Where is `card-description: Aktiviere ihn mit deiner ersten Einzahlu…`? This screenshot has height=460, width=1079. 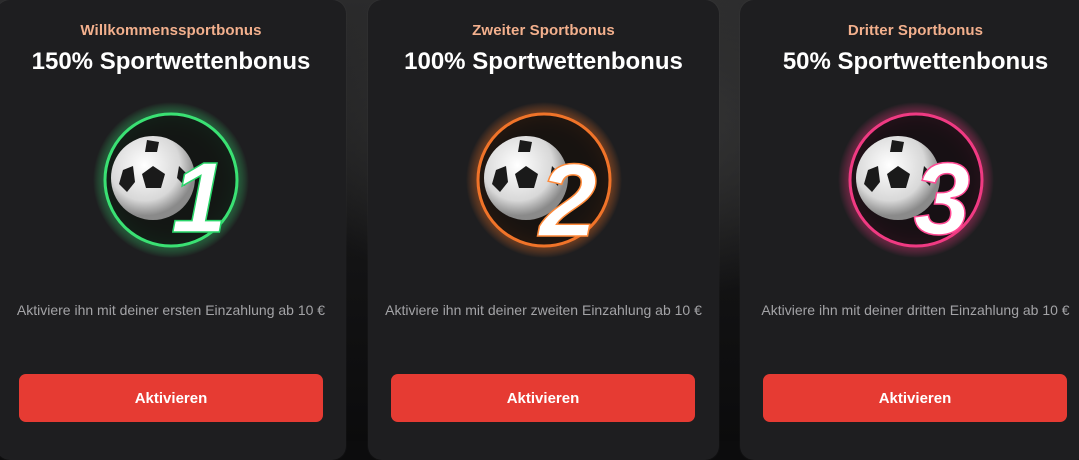
card-description: Aktiviere ihn mit deiner ersten Einzahlu… is located at coordinates (171, 310).